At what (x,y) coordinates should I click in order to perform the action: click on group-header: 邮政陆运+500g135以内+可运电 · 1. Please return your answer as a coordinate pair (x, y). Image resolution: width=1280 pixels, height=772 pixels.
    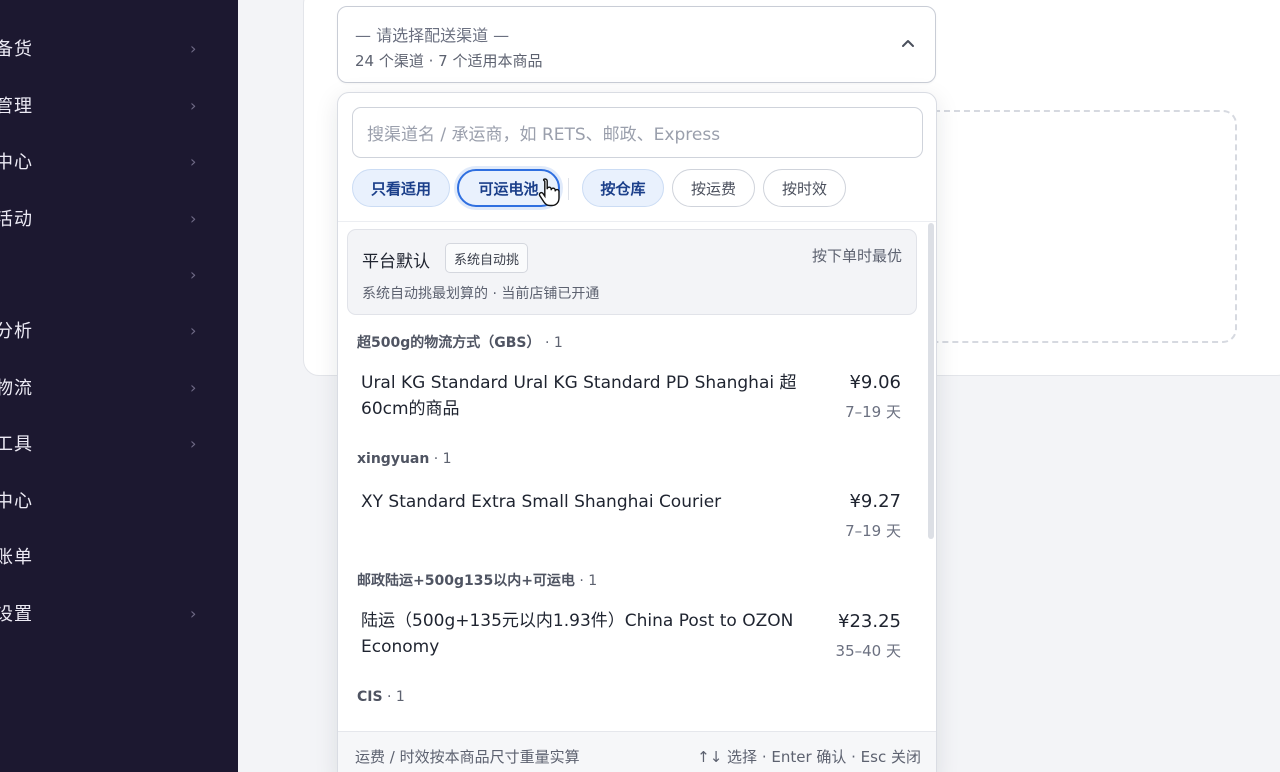
    Looking at the image, I should click on (477, 580).